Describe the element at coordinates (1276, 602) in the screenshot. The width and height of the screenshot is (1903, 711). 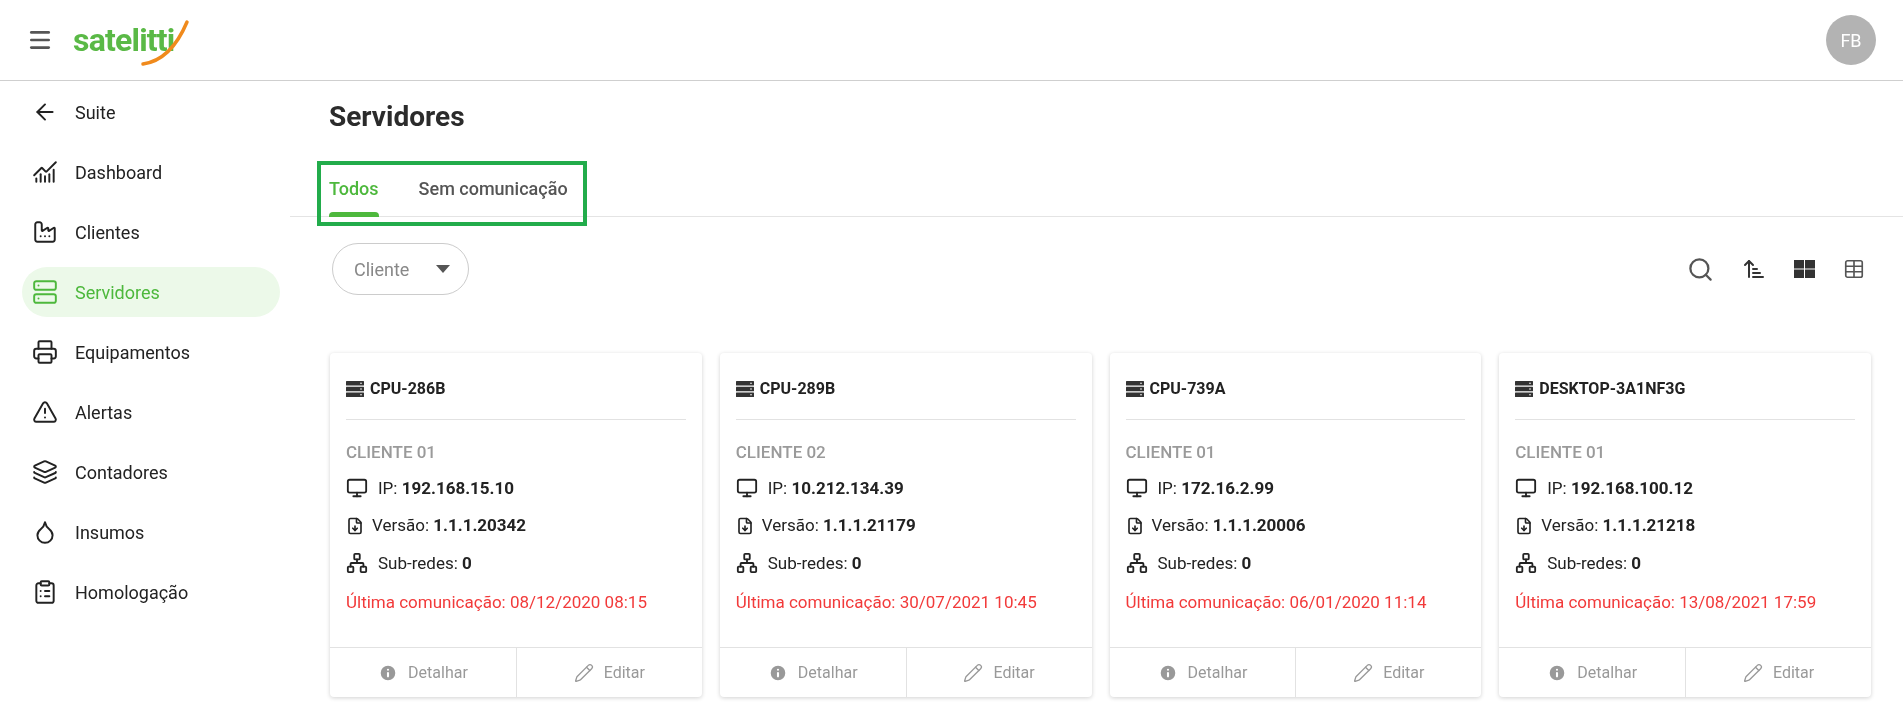
I see `last-communication: Última comunicação: 06/01/2020 11:14` at that location.